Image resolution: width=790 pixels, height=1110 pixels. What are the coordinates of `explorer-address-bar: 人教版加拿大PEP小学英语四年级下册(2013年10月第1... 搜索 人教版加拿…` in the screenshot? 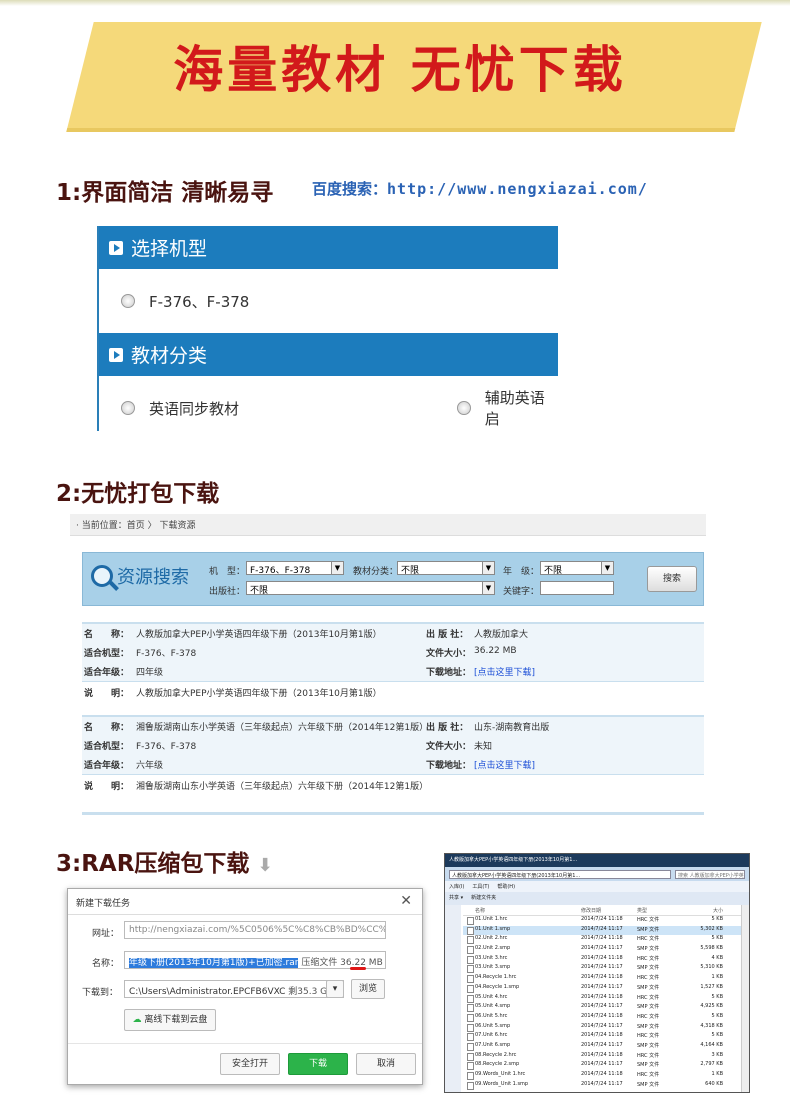 It's located at (597, 874).